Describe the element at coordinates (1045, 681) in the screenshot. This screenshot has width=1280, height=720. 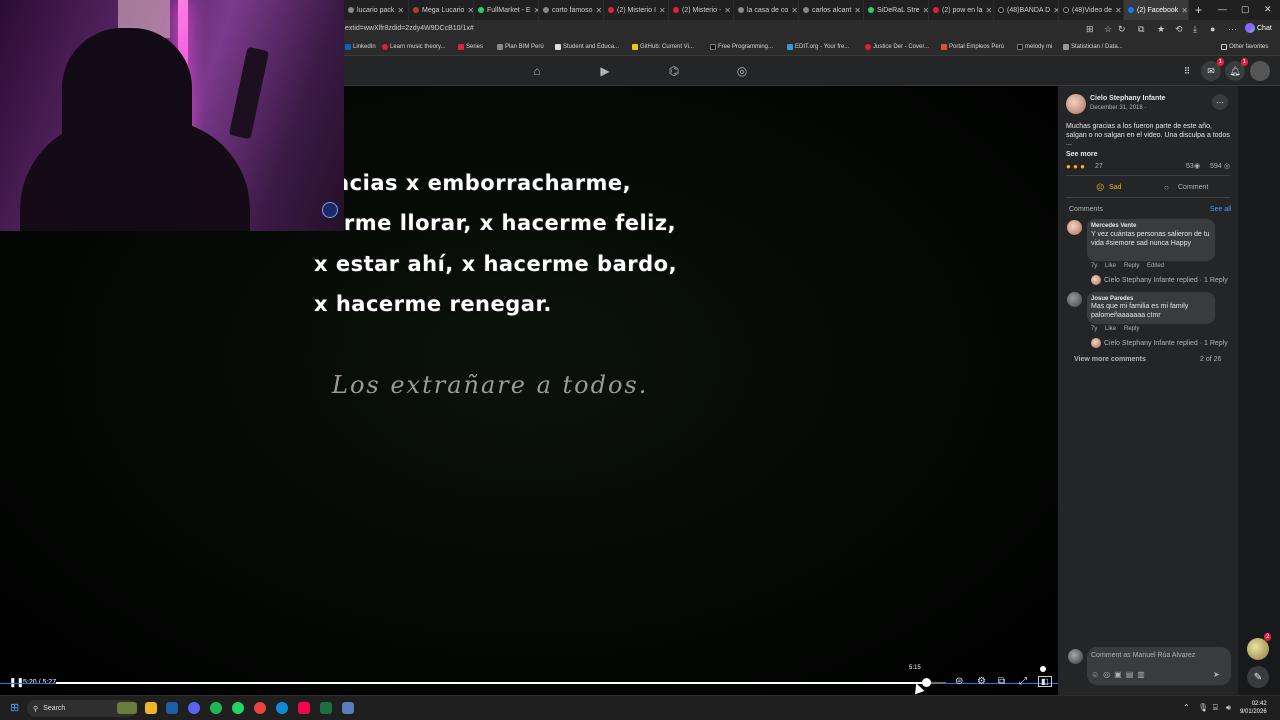
I see `volume-icon: ◧` at that location.